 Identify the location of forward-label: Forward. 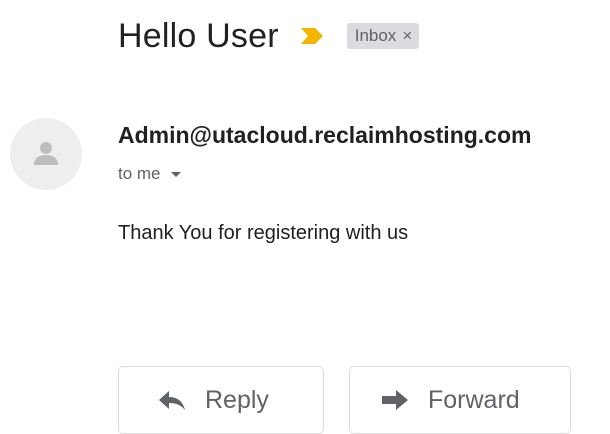
(474, 399).